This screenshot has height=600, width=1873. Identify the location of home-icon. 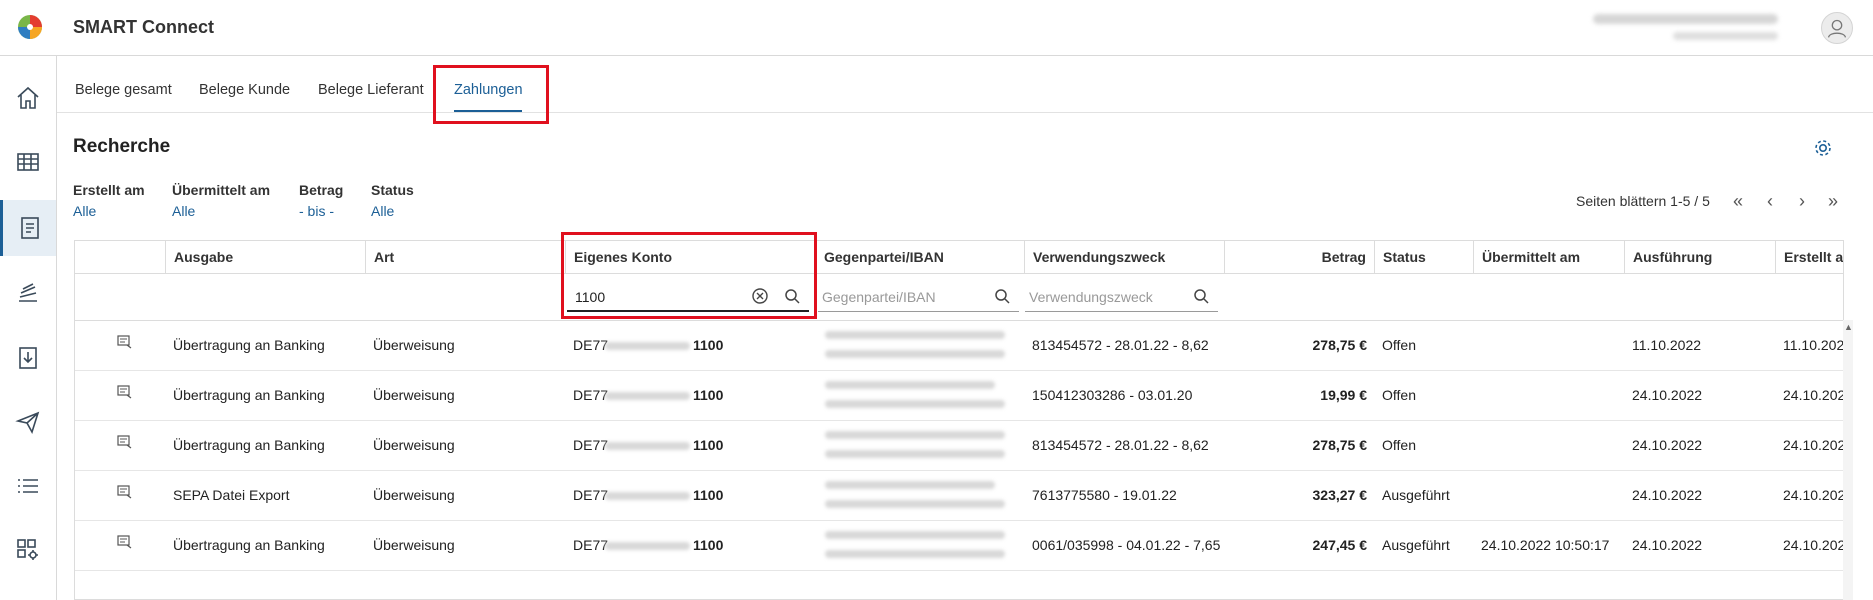
(28, 97).